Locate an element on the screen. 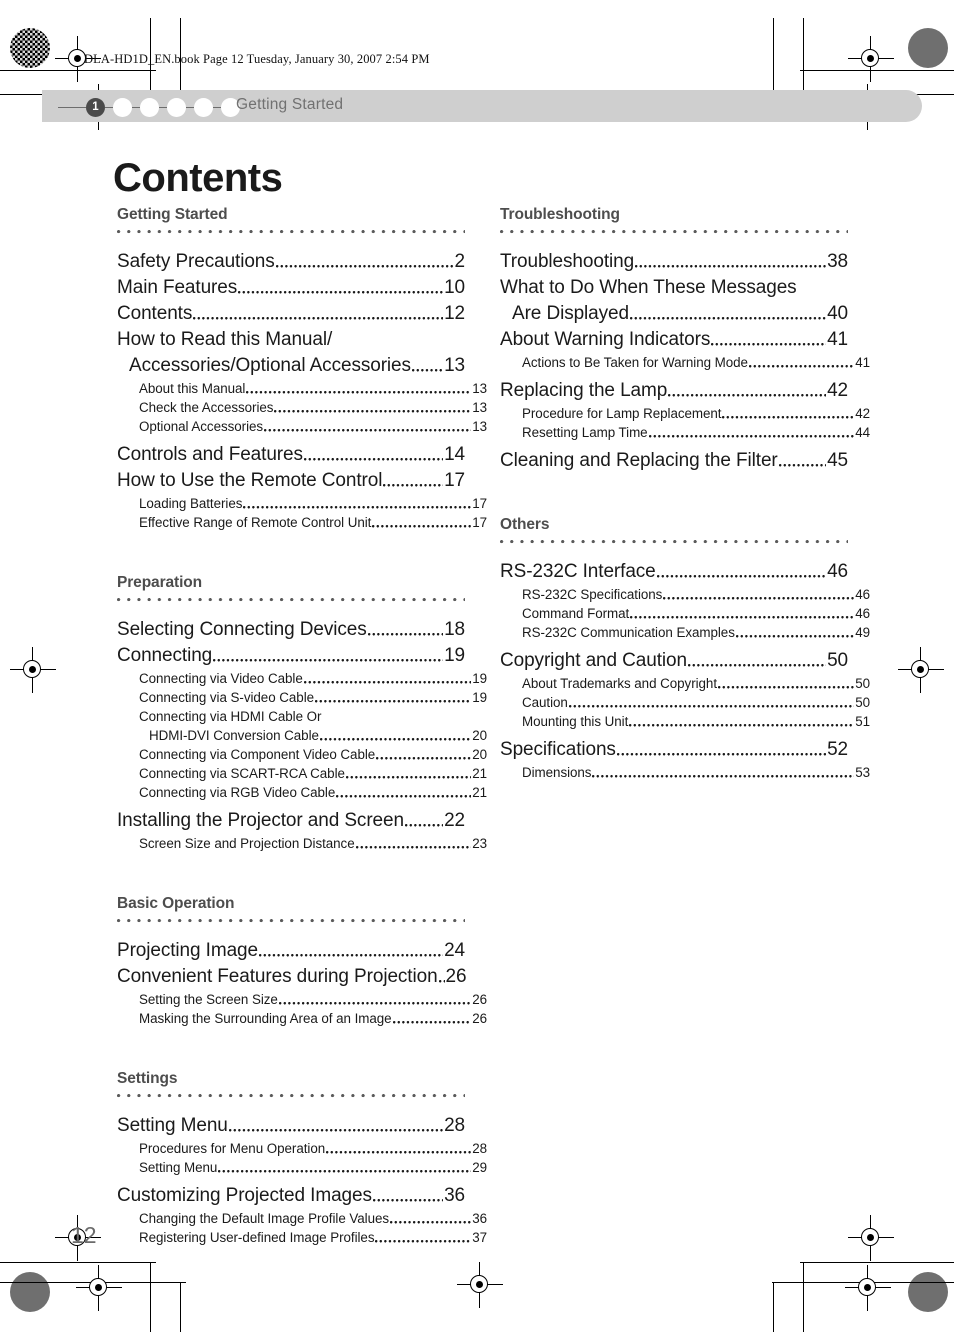 The width and height of the screenshot is (954, 1340). toc-subentry: Caution 50 is located at coordinates (685, 702).